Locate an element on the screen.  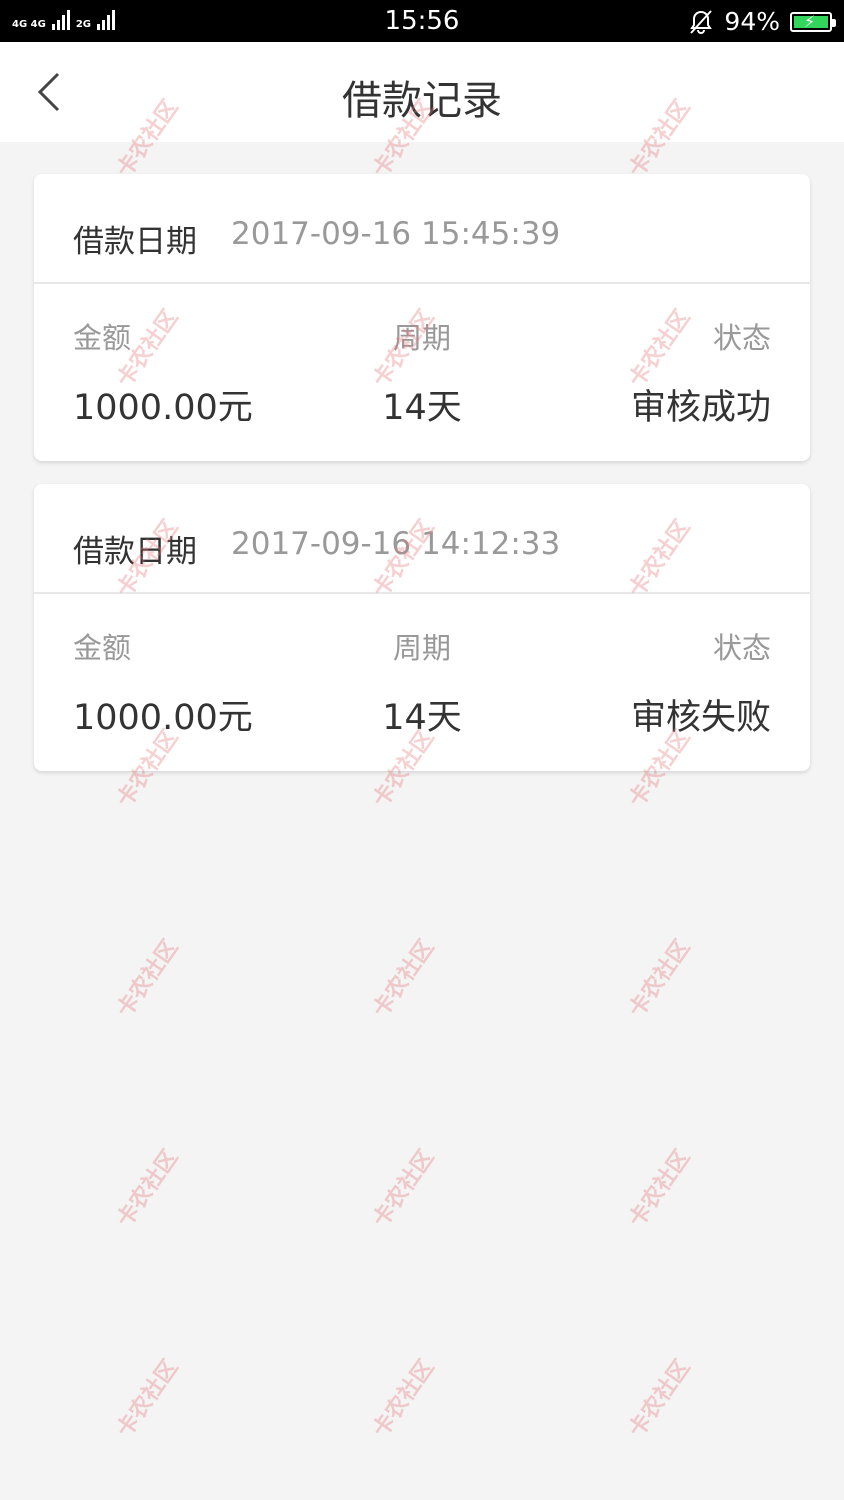
status-bar: 4G 4G 2G 15:56 94% ⚡ is located at coordinates (422, 21).